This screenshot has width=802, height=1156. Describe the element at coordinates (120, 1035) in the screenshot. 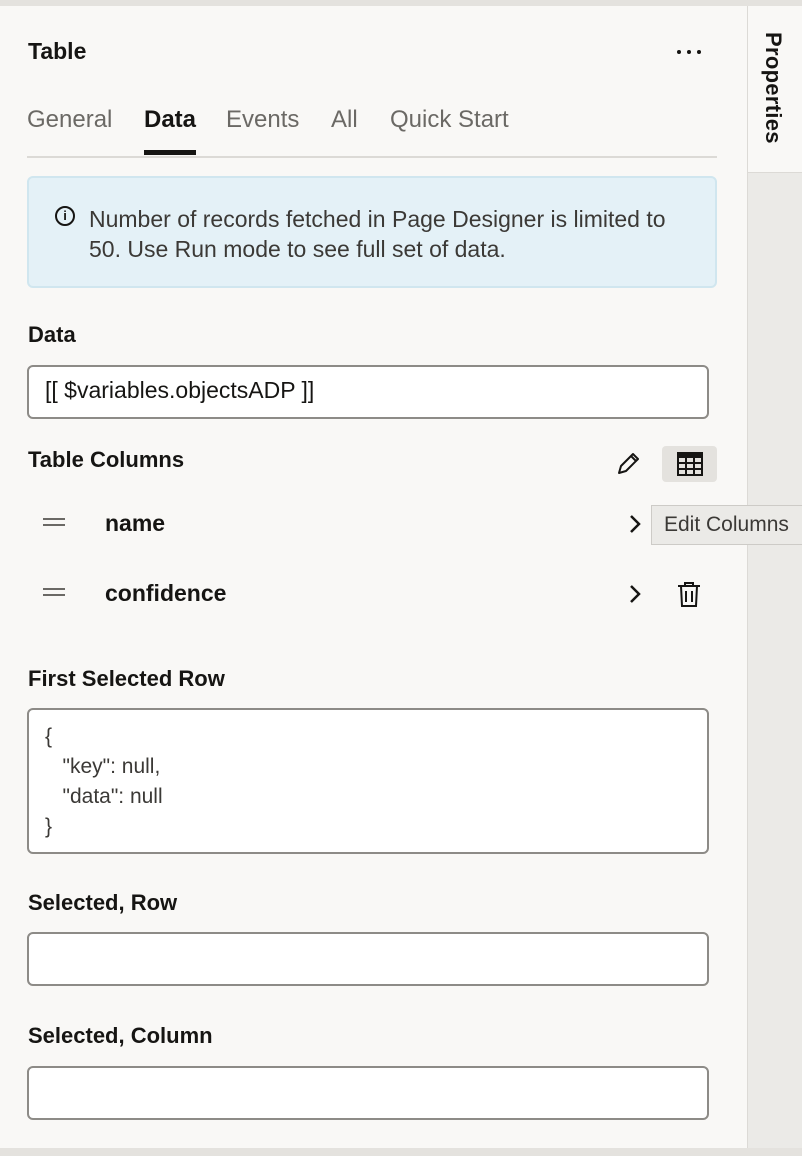

I see `selected-column-label: Selected, Column` at that location.